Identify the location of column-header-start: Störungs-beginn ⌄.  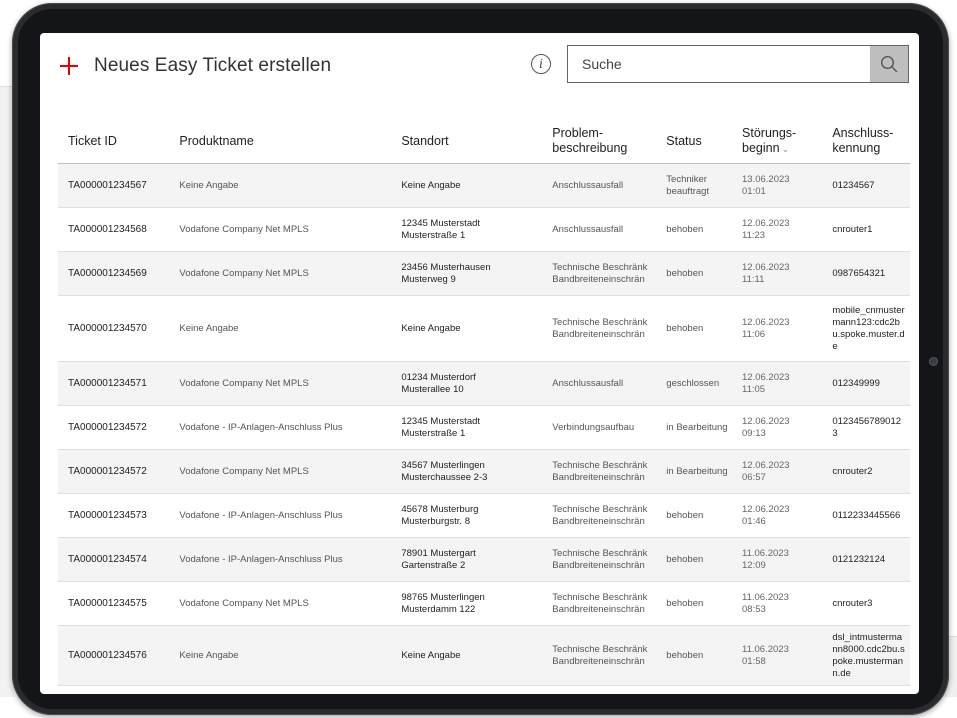
(777, 141).